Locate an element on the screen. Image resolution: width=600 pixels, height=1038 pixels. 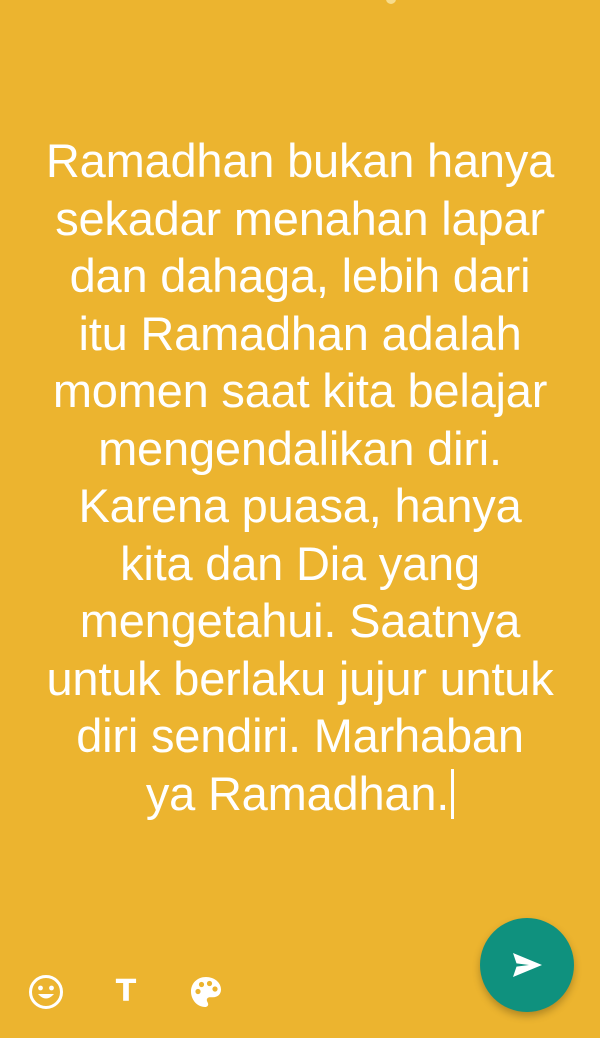
status-text-line: sekadar menahan lapar is located at coordinates (300, 218).